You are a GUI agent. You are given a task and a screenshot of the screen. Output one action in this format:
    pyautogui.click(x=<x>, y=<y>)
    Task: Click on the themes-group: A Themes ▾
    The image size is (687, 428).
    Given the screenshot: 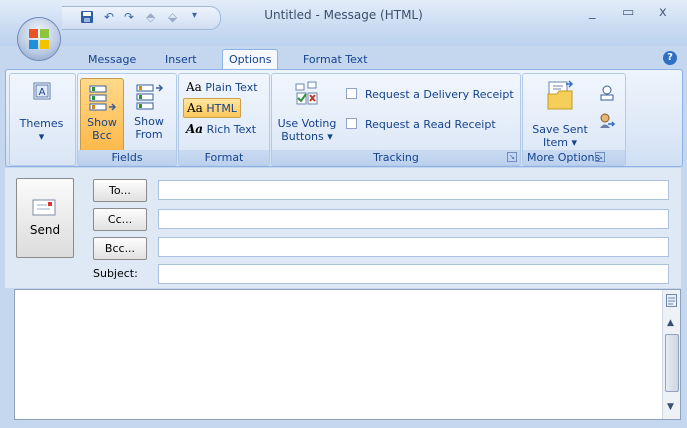 What is the action you would take?
    pyautogui.click(x=42, y=119)
    